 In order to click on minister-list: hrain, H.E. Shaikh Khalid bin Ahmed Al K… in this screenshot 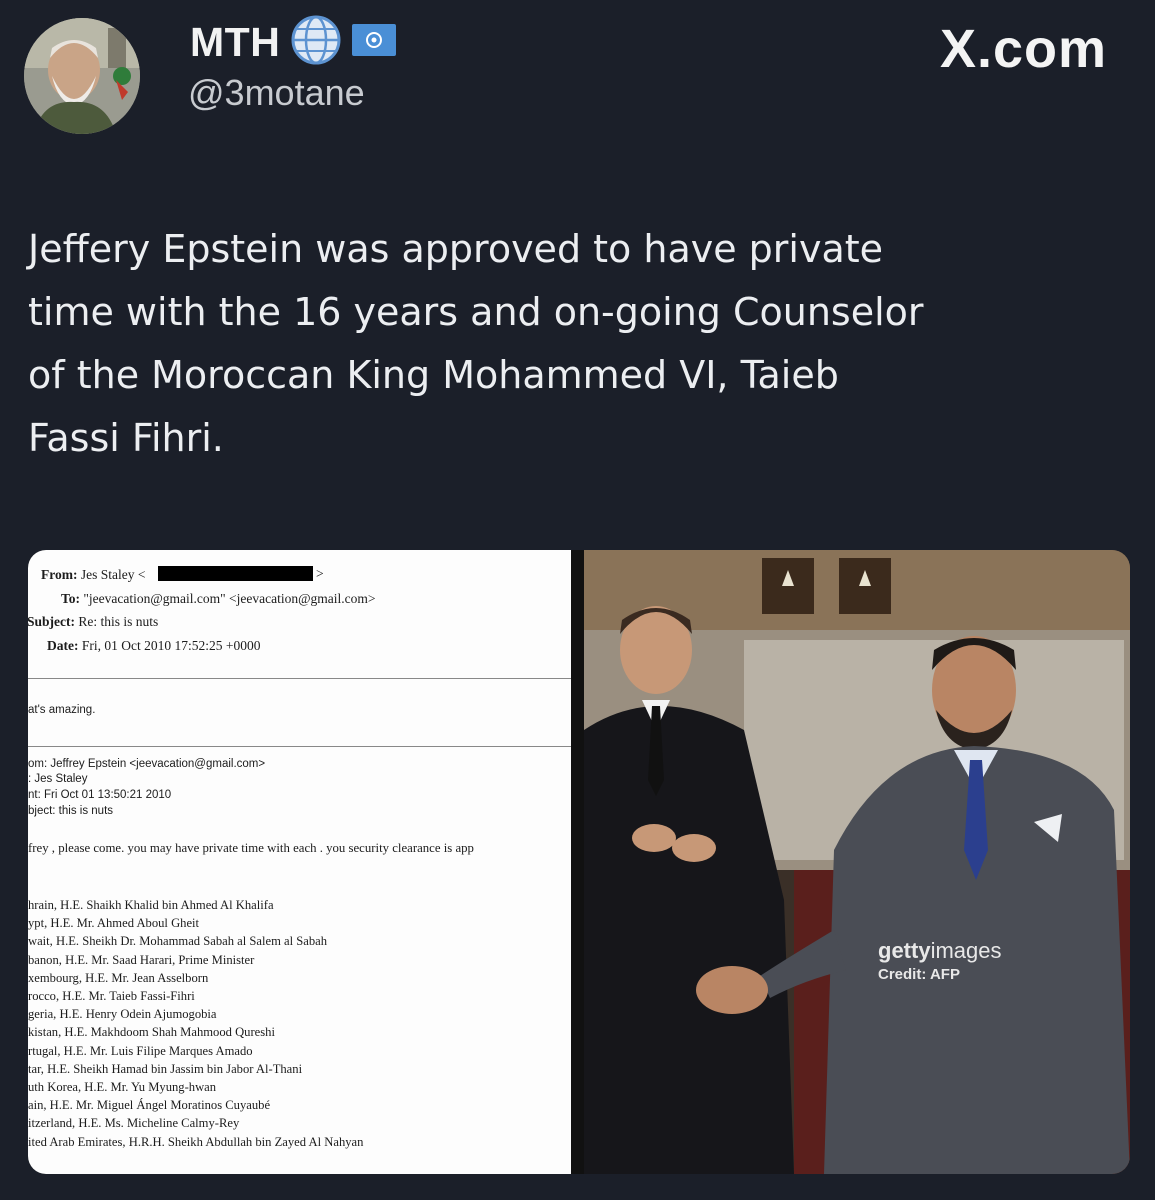, I will do `click(195, 1023)`.